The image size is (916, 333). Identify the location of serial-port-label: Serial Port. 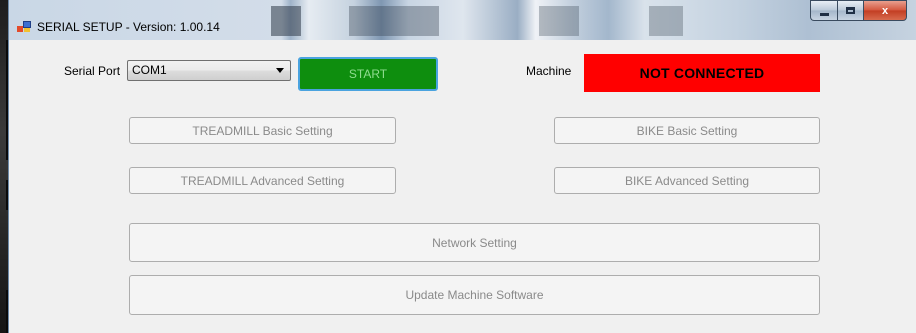
(92, 71).